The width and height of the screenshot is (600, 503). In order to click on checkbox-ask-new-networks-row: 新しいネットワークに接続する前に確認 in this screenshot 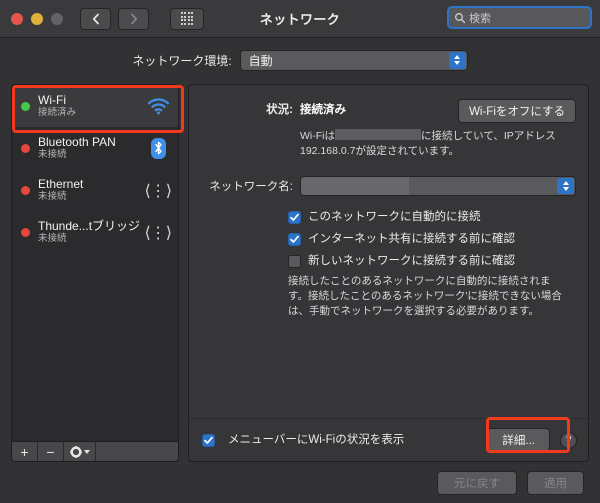, I will do `click(432, 261)`.